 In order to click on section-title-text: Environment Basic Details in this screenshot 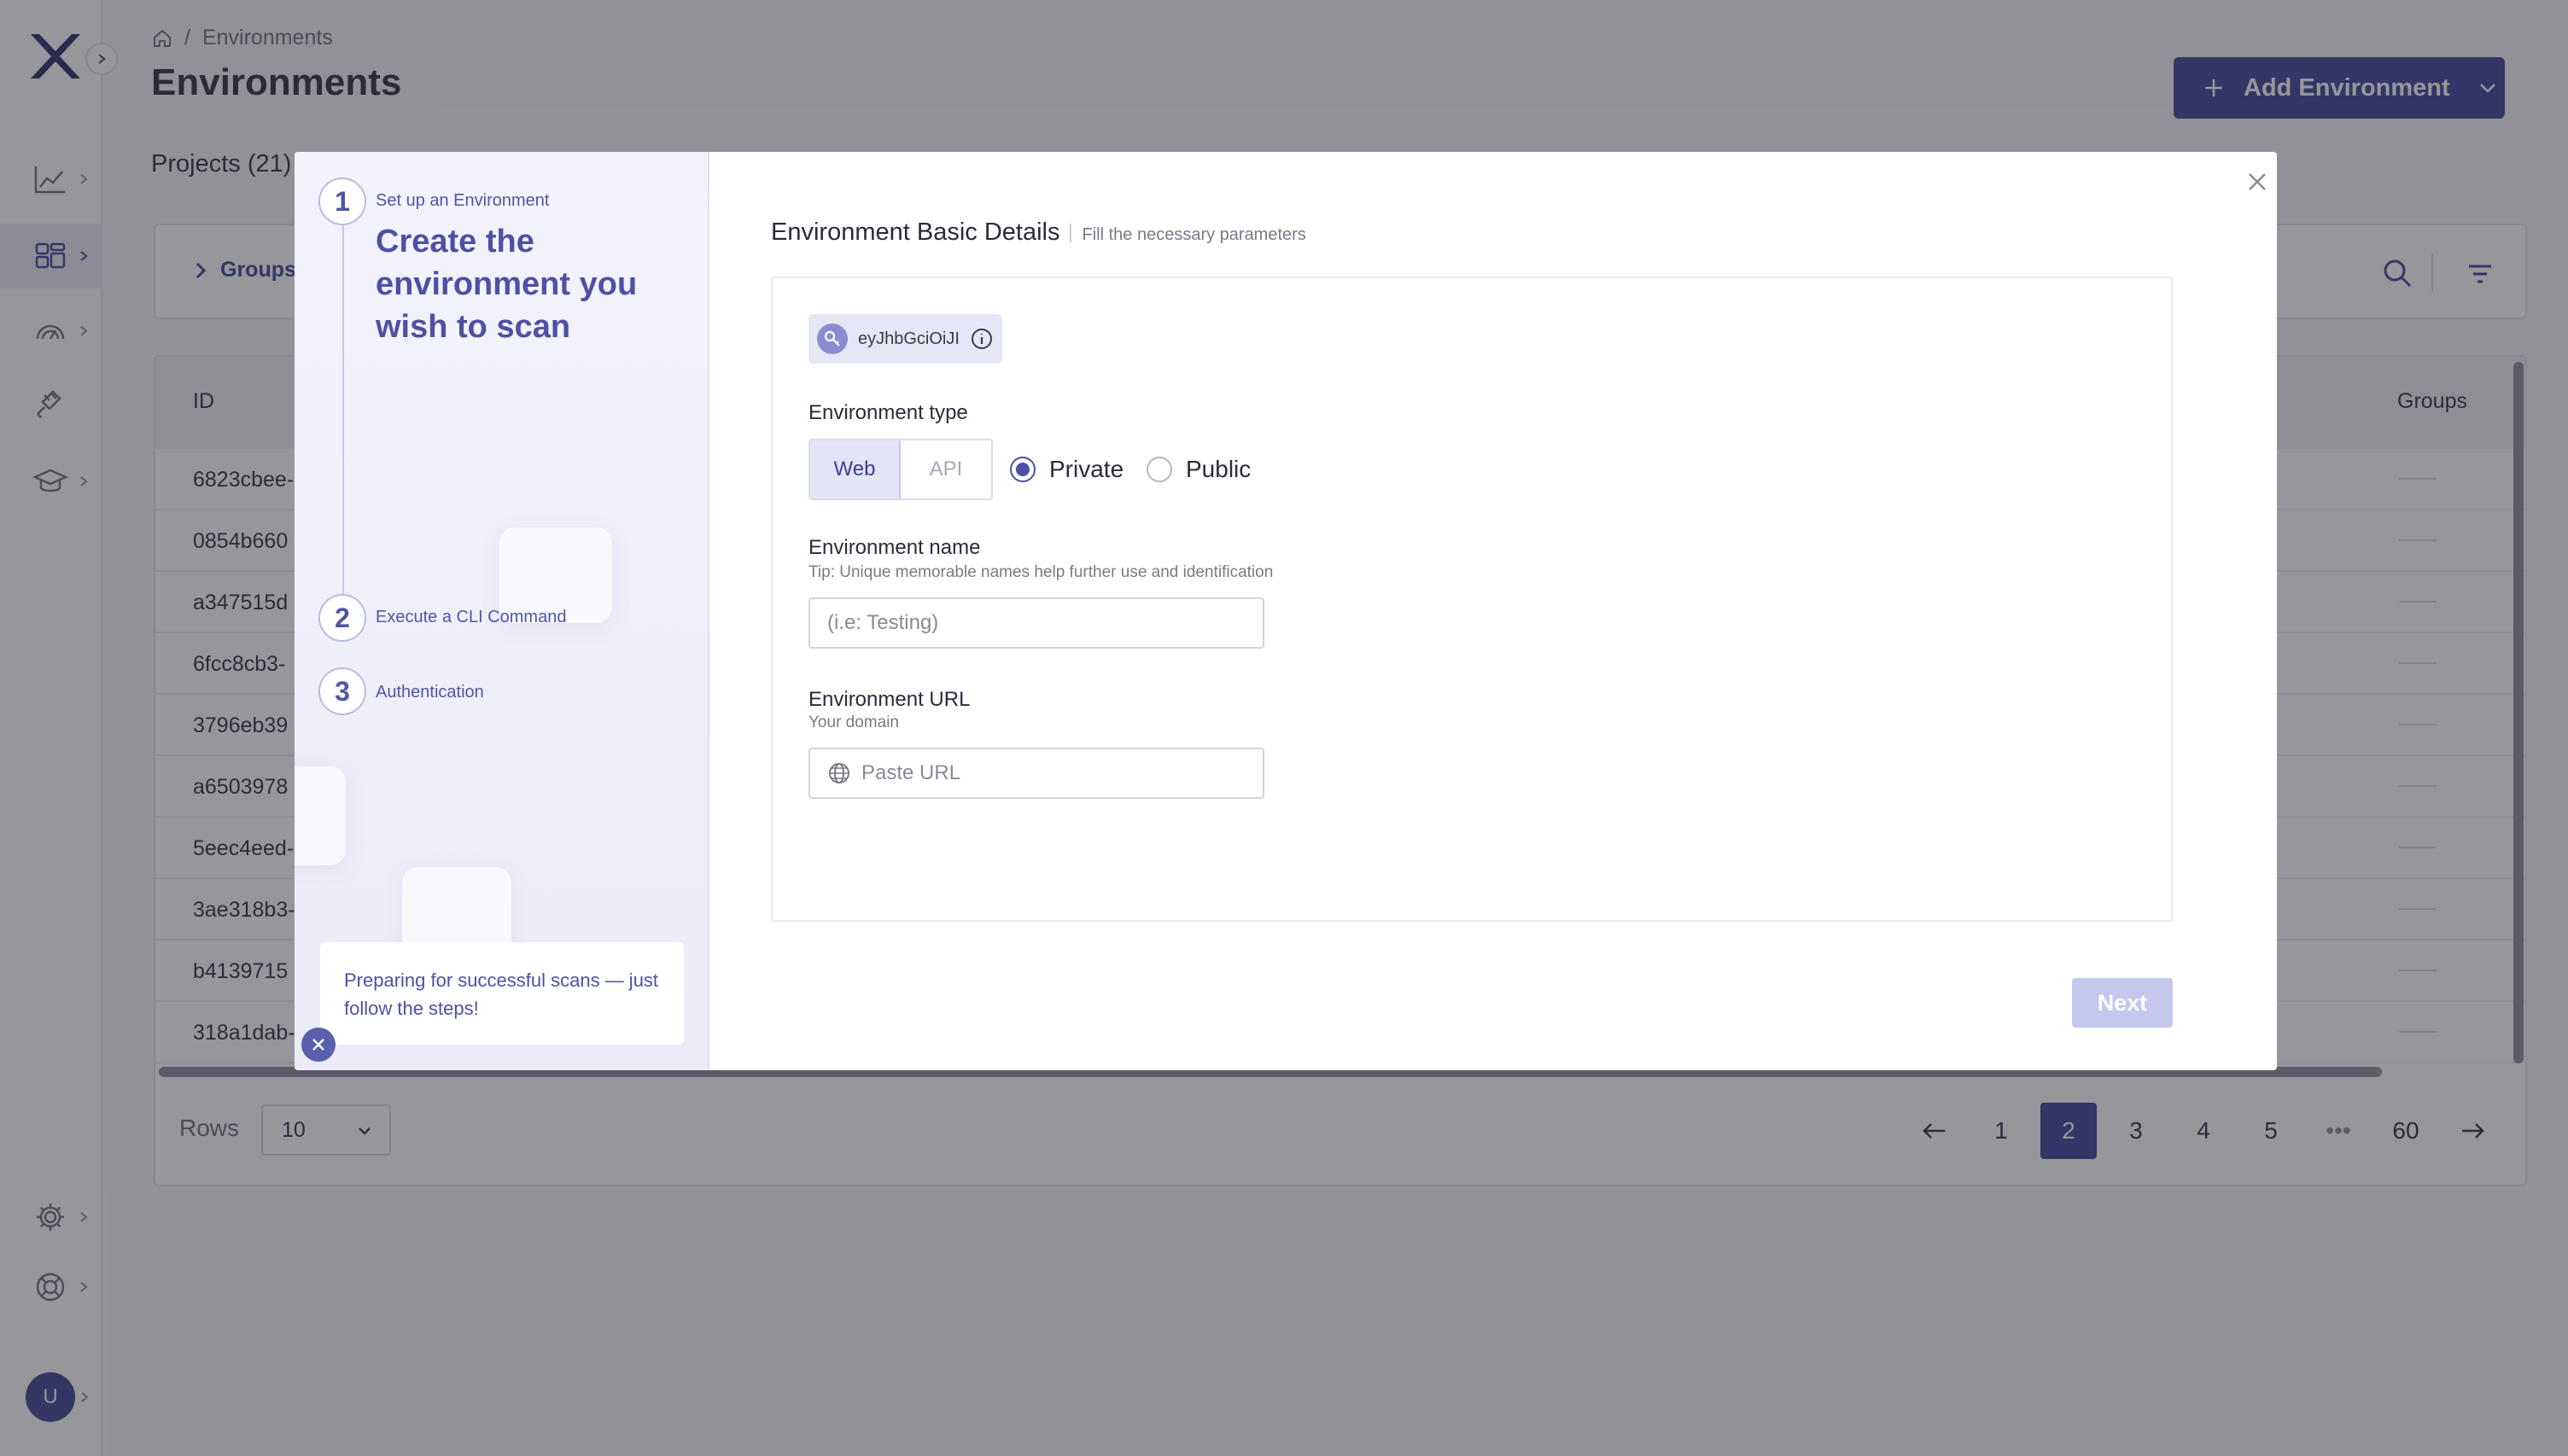, I will do `click(915, 232)`.